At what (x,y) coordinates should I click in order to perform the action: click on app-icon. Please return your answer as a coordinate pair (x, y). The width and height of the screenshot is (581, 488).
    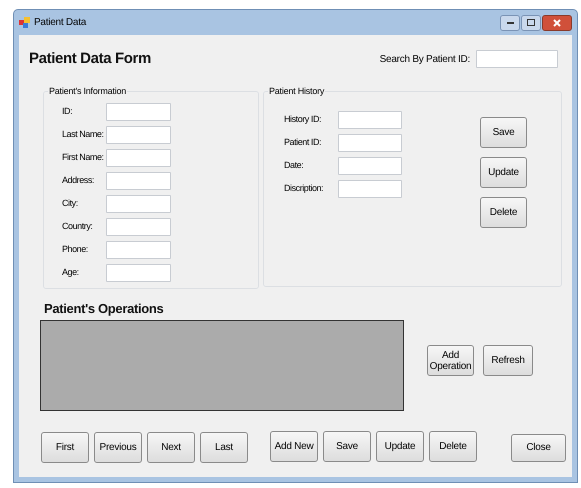
    Looking at the image, I should click on (24, 22).